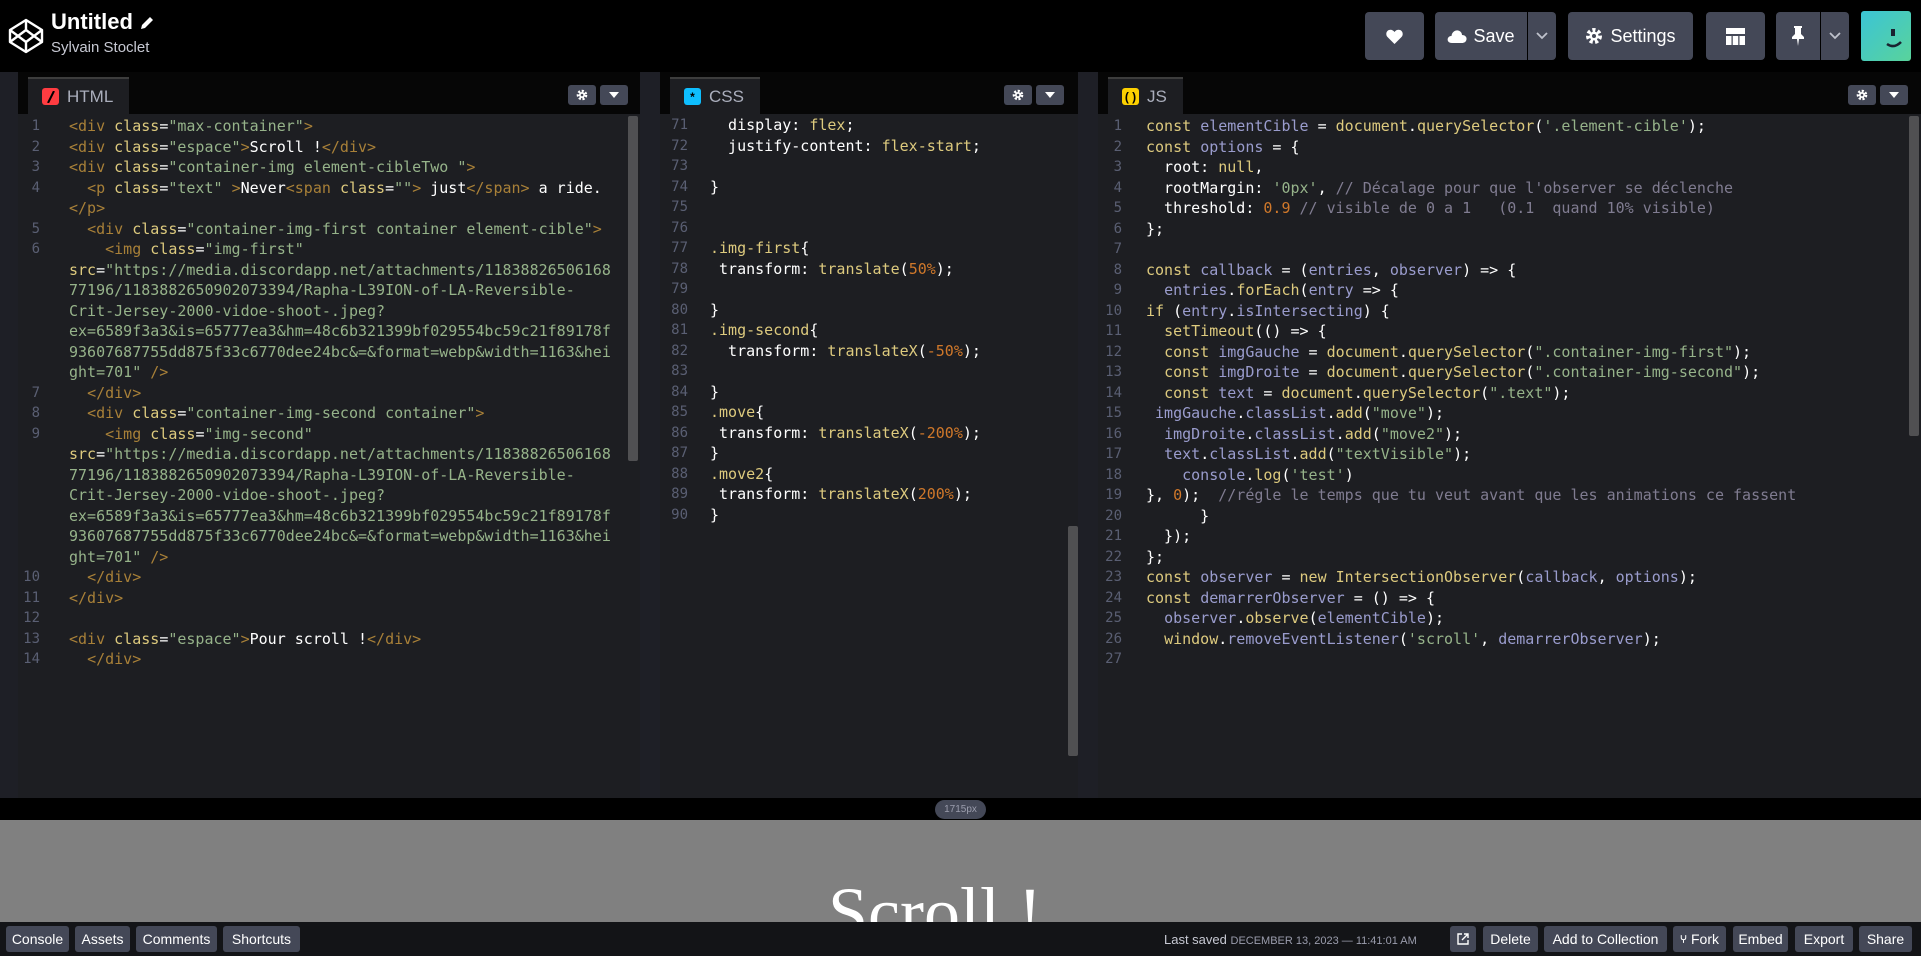 The width and height of the screenshot is (1921, 956). Describe the element at coordinates (1299, 310) in the screenshot. I see `code-token: isIntersecting` at that location.